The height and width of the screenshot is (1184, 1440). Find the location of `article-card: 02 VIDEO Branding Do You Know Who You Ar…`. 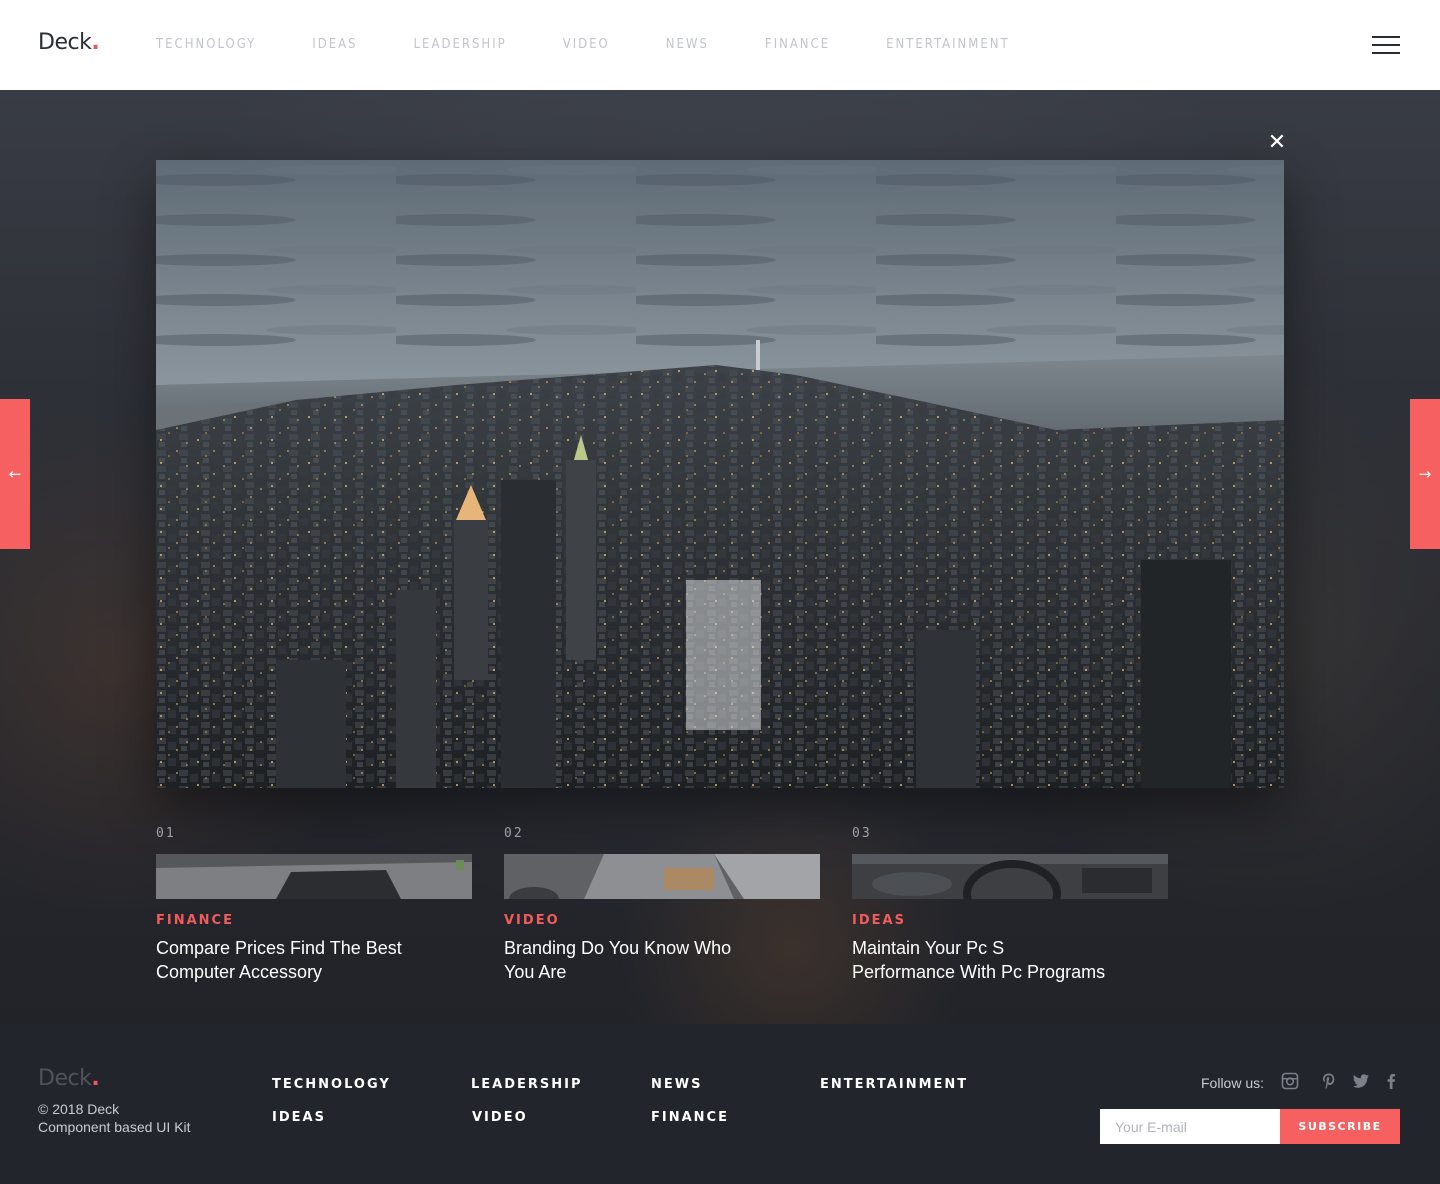

article-card: 02 VIDEO Branding Do You Know Who You Ar… is located at coordinates (662, 905).